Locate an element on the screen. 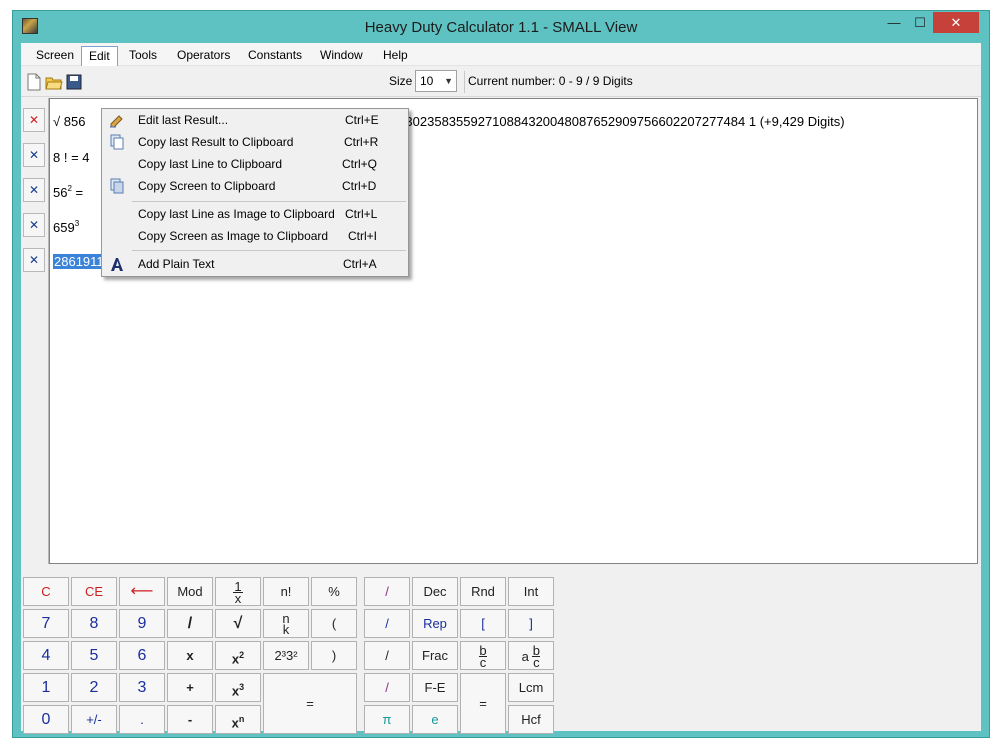 Image resolution: width=1005 pixels, height=755 pixels. mod-button: Mod is located at coordinates (190, 591).